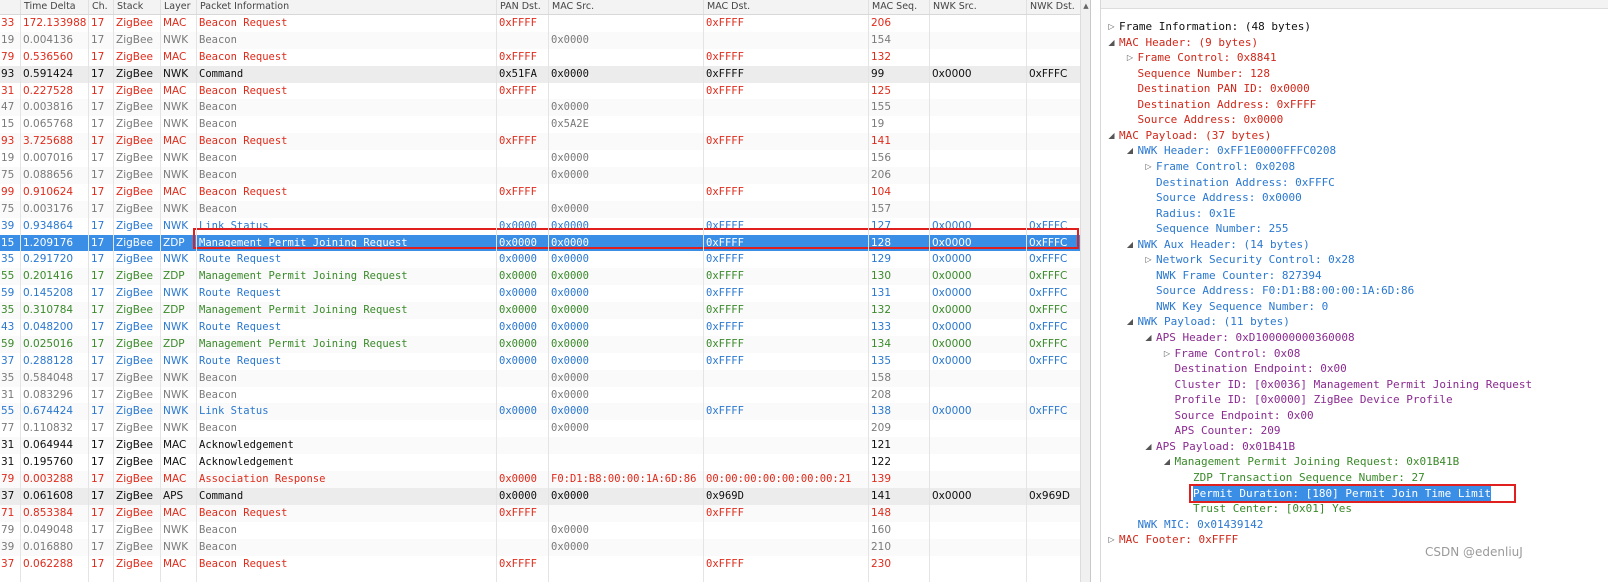 The image size is (1608, 582). I want to click on tree-node: Destination Endpoint: 0x00, so click(1261, 369).